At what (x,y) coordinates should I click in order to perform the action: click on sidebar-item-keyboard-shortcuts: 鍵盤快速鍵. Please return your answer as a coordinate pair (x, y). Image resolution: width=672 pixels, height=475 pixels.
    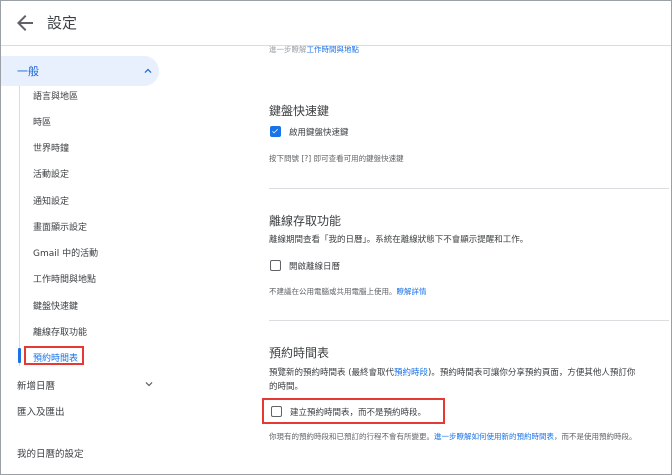
    Looking at the image, I should click on (55, 305).